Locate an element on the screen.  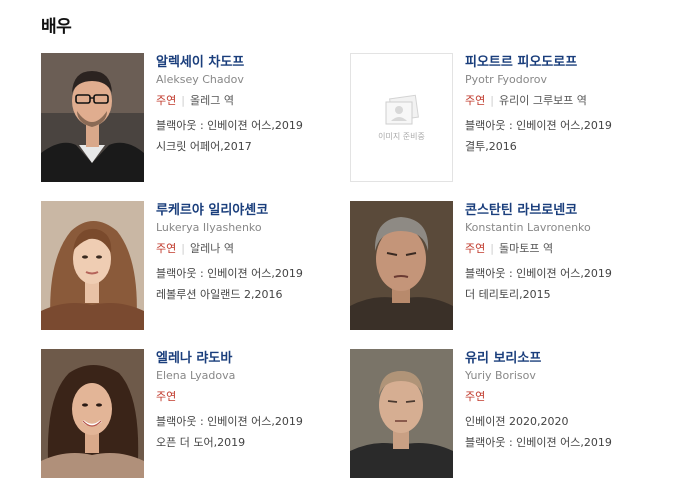
role-line: 주연 | 돌마토프 역 is located at coordinates (567, 249).